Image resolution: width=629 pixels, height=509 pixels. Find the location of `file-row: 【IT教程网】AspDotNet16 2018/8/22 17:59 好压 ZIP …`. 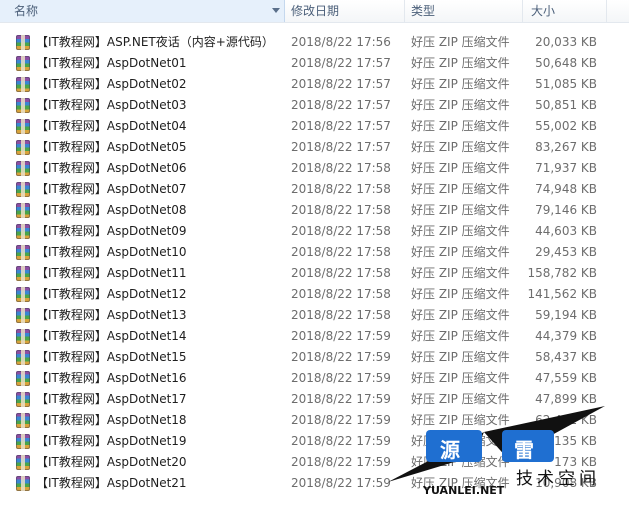

file-row: 【IT教程网】AspDotNet16 2018/8/22 17:59 好压 ZIP … is located at coordinates (314, 378).